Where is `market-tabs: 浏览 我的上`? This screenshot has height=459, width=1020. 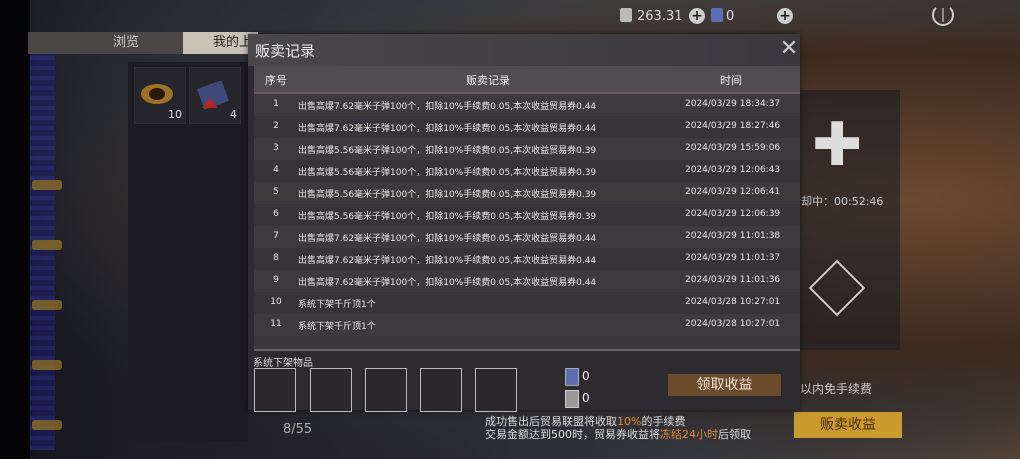
market-tabs: 浏览 我的上 is located at coordinates (143, 43).